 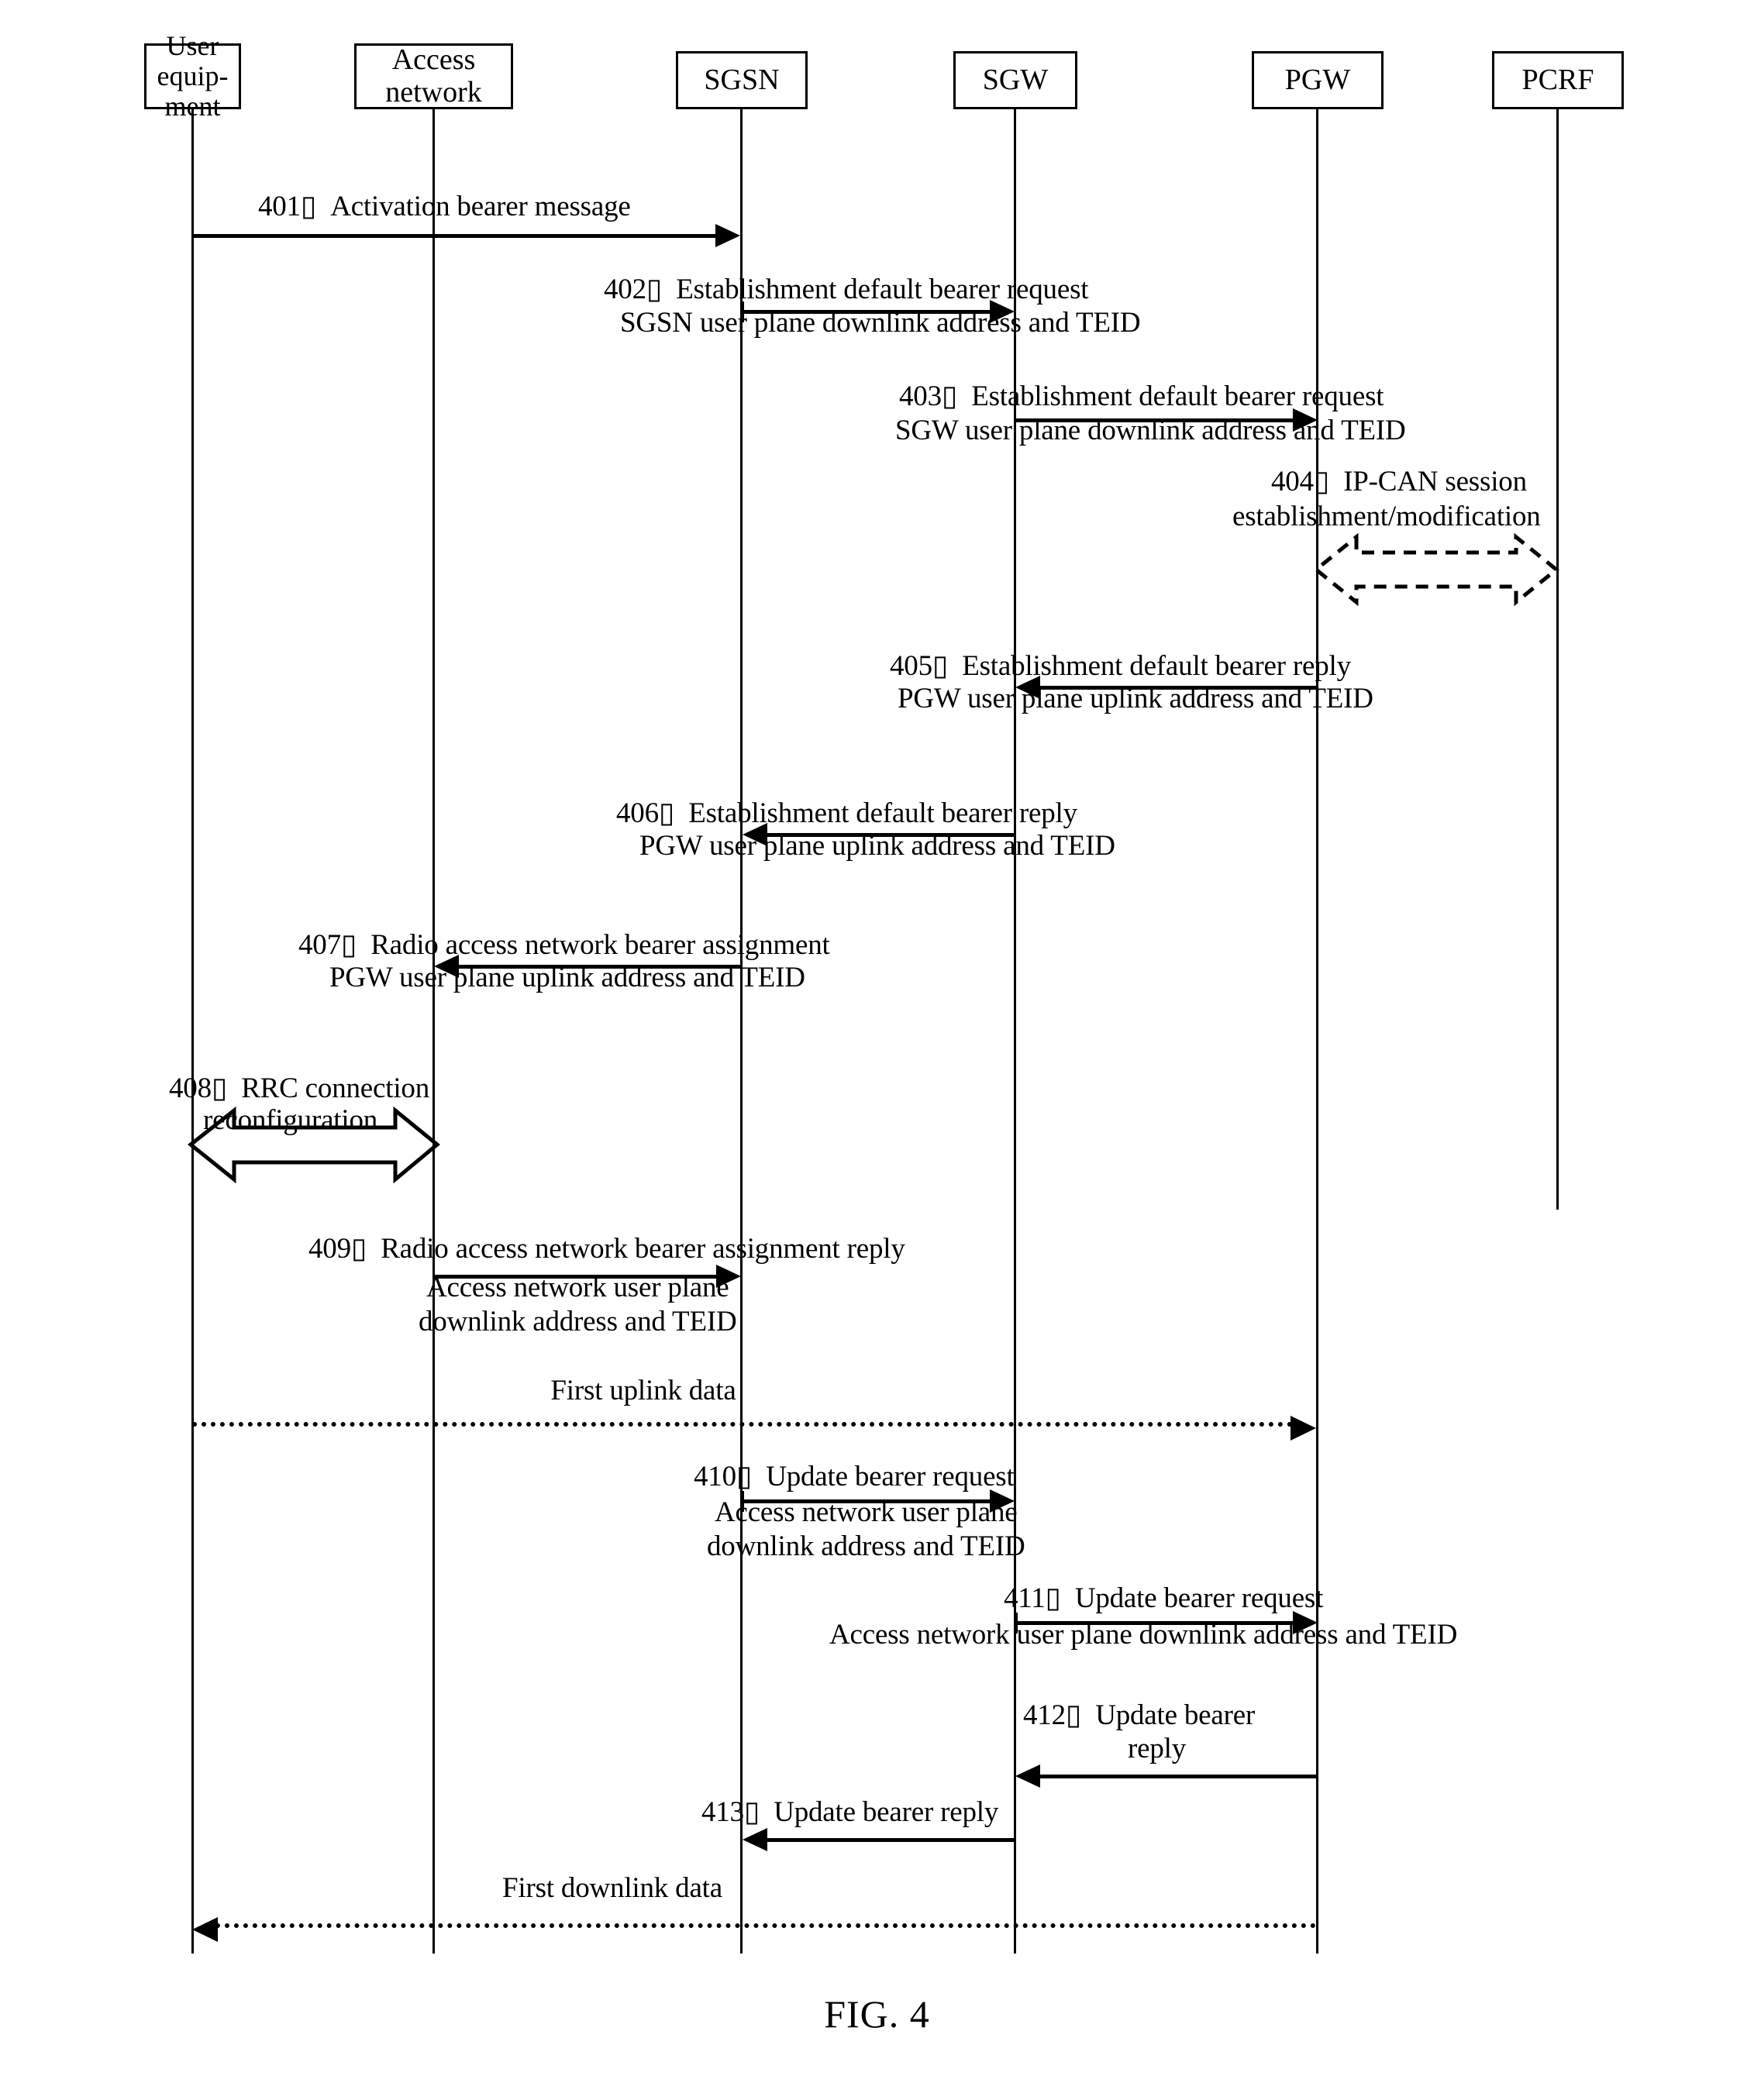 I want to click on message-sublabel-text-412: reply, so click(x=1157, y=1749).